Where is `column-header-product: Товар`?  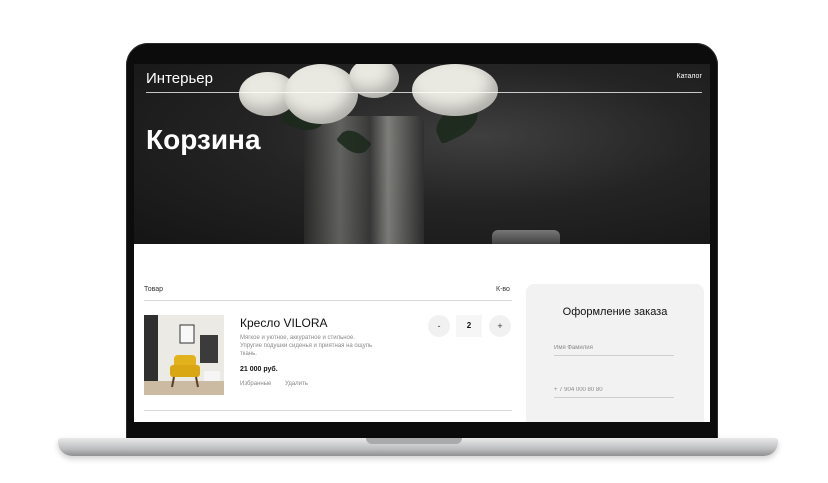
column-header-product: Товар is located at coordinates (154, 289).